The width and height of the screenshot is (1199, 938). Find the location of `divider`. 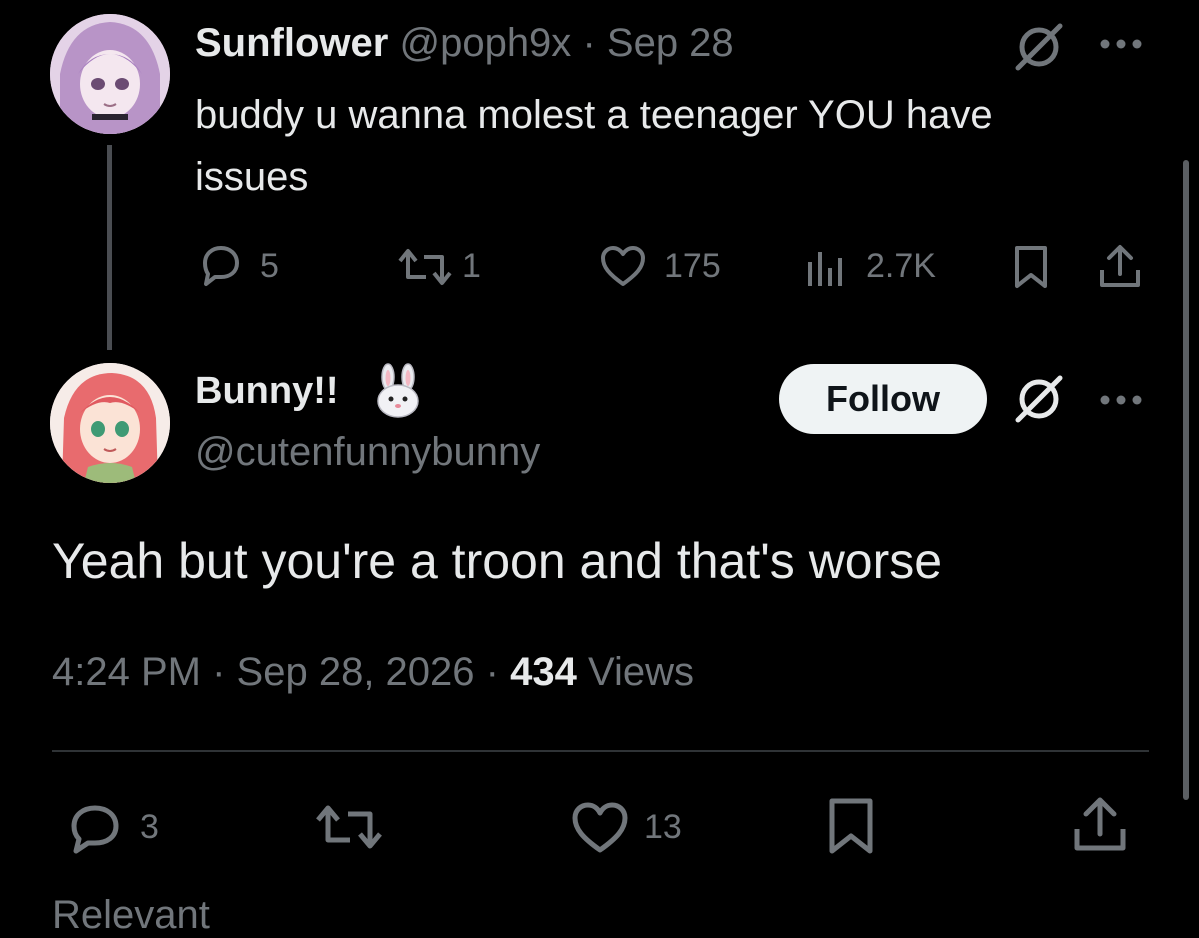

divider is located at coordinates (600, 751).